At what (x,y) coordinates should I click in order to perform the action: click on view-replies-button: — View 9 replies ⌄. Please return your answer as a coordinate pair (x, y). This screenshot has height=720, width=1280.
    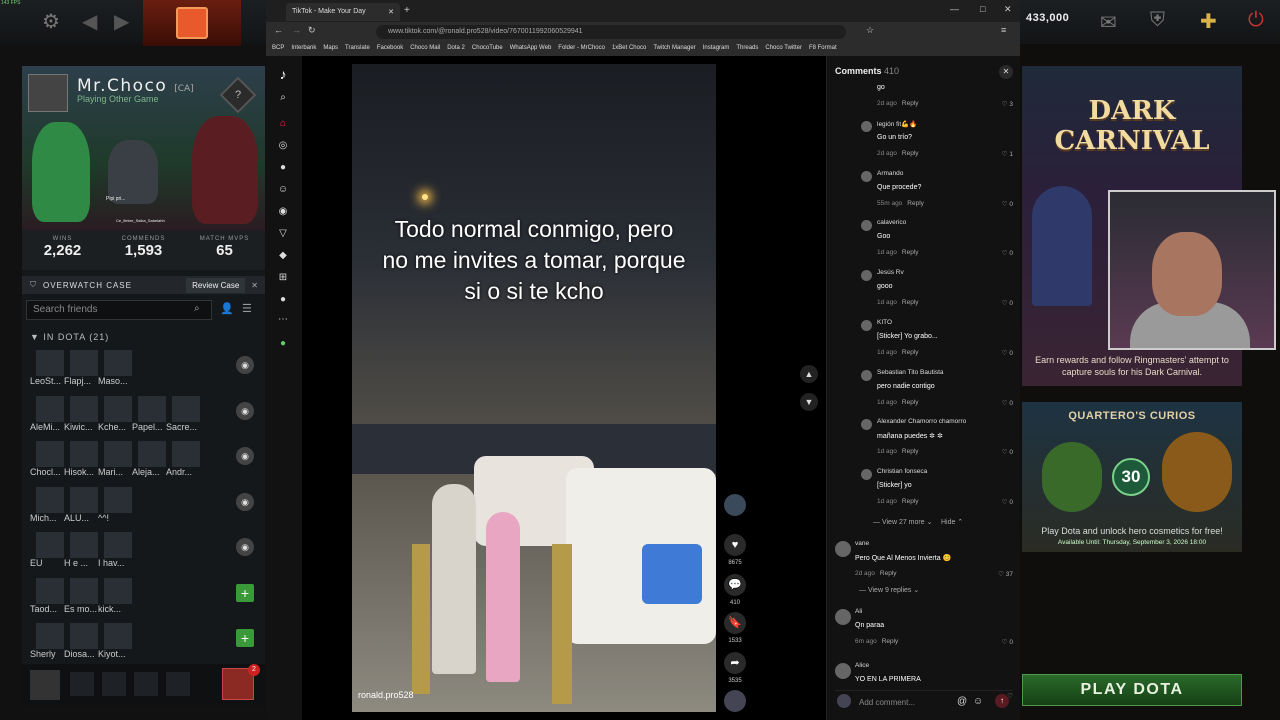
    Looking at the image, I should click on (889, 590).